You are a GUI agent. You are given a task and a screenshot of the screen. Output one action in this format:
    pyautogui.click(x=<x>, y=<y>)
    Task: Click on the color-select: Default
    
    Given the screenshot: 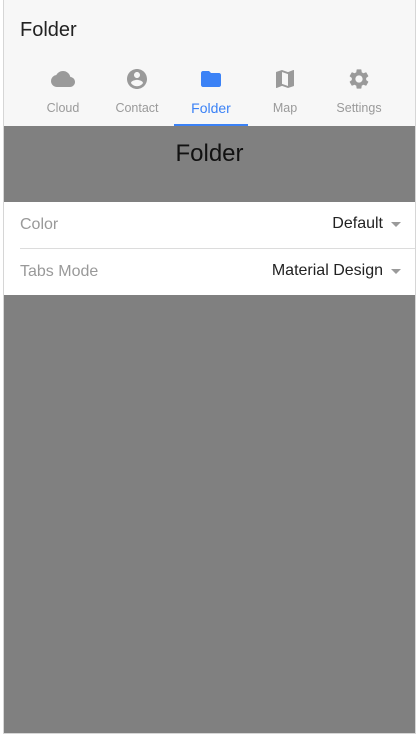 What is the action you would take?
    pyautogui.click(x=366, y=224)
    